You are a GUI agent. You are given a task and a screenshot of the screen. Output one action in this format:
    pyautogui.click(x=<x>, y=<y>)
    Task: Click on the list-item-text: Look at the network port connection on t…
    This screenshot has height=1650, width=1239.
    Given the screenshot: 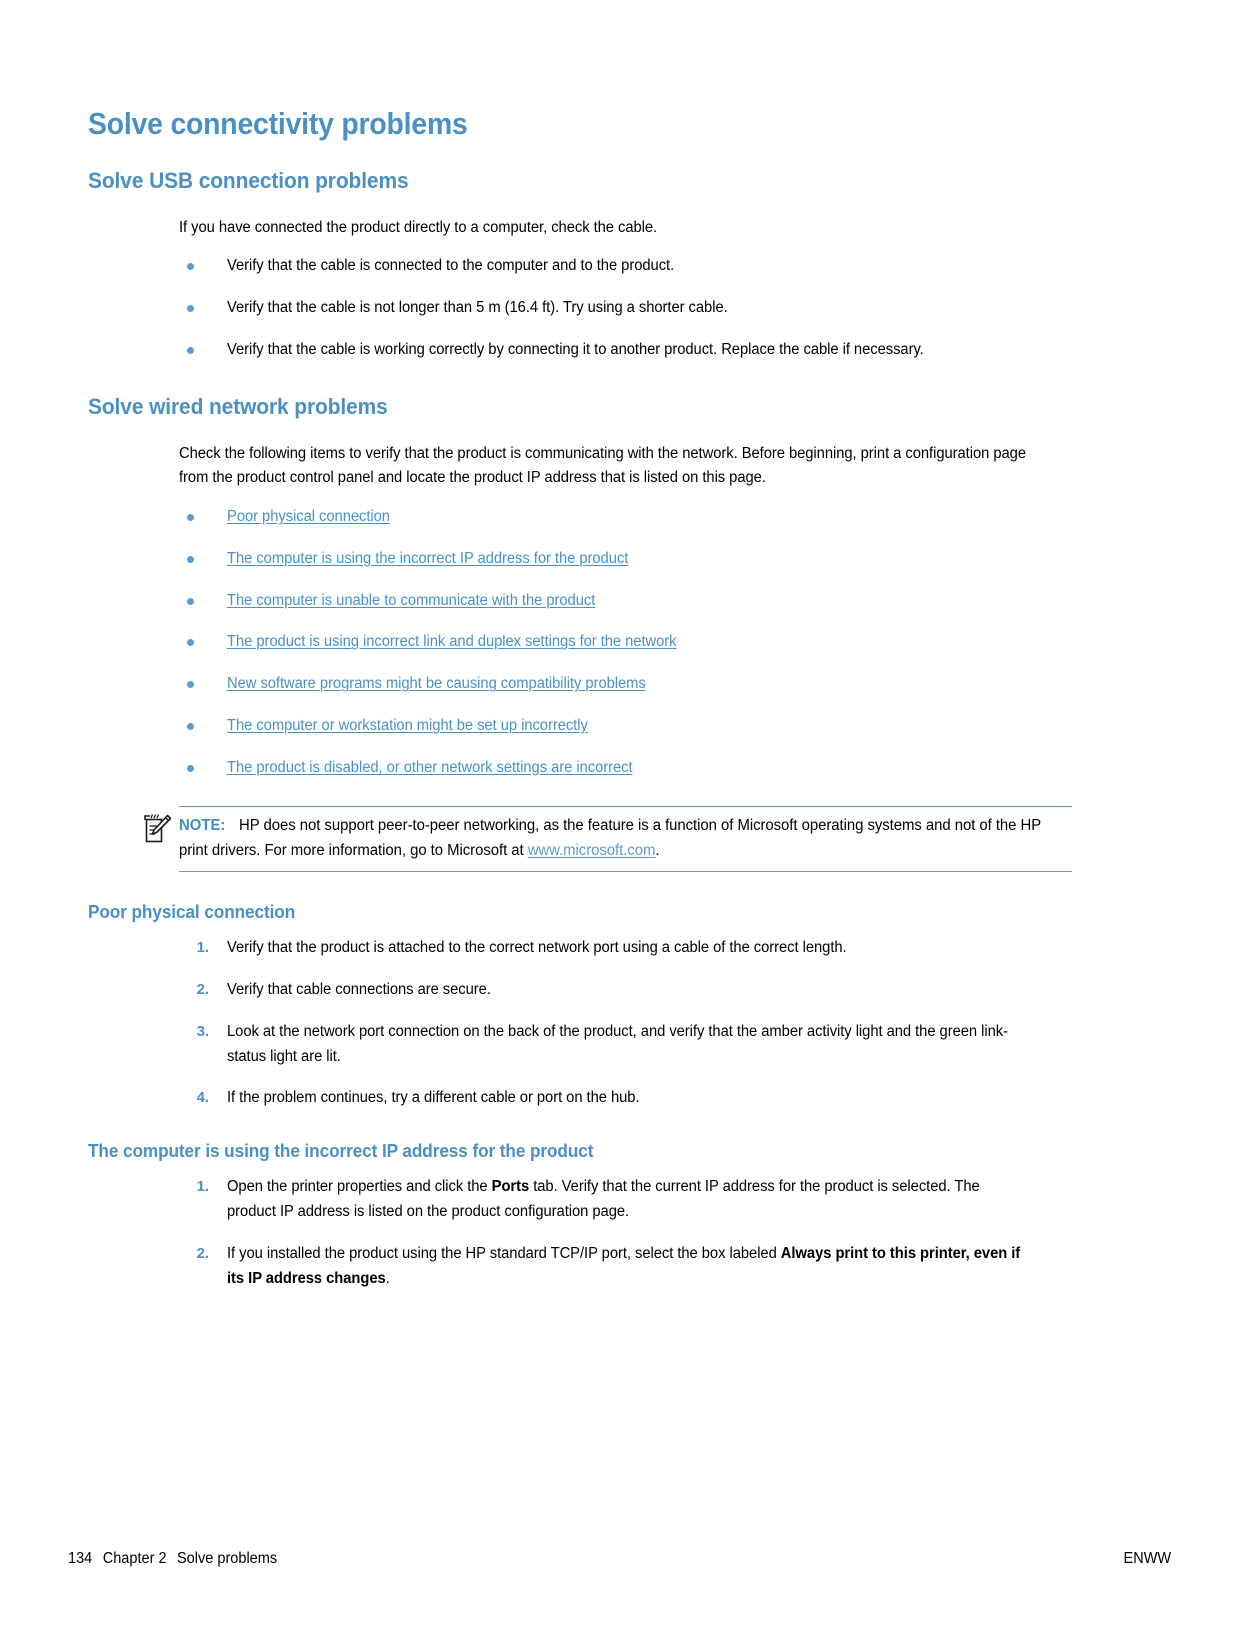 What is the action you would take?
    pyautogui.click(x=617, y=1043)
    